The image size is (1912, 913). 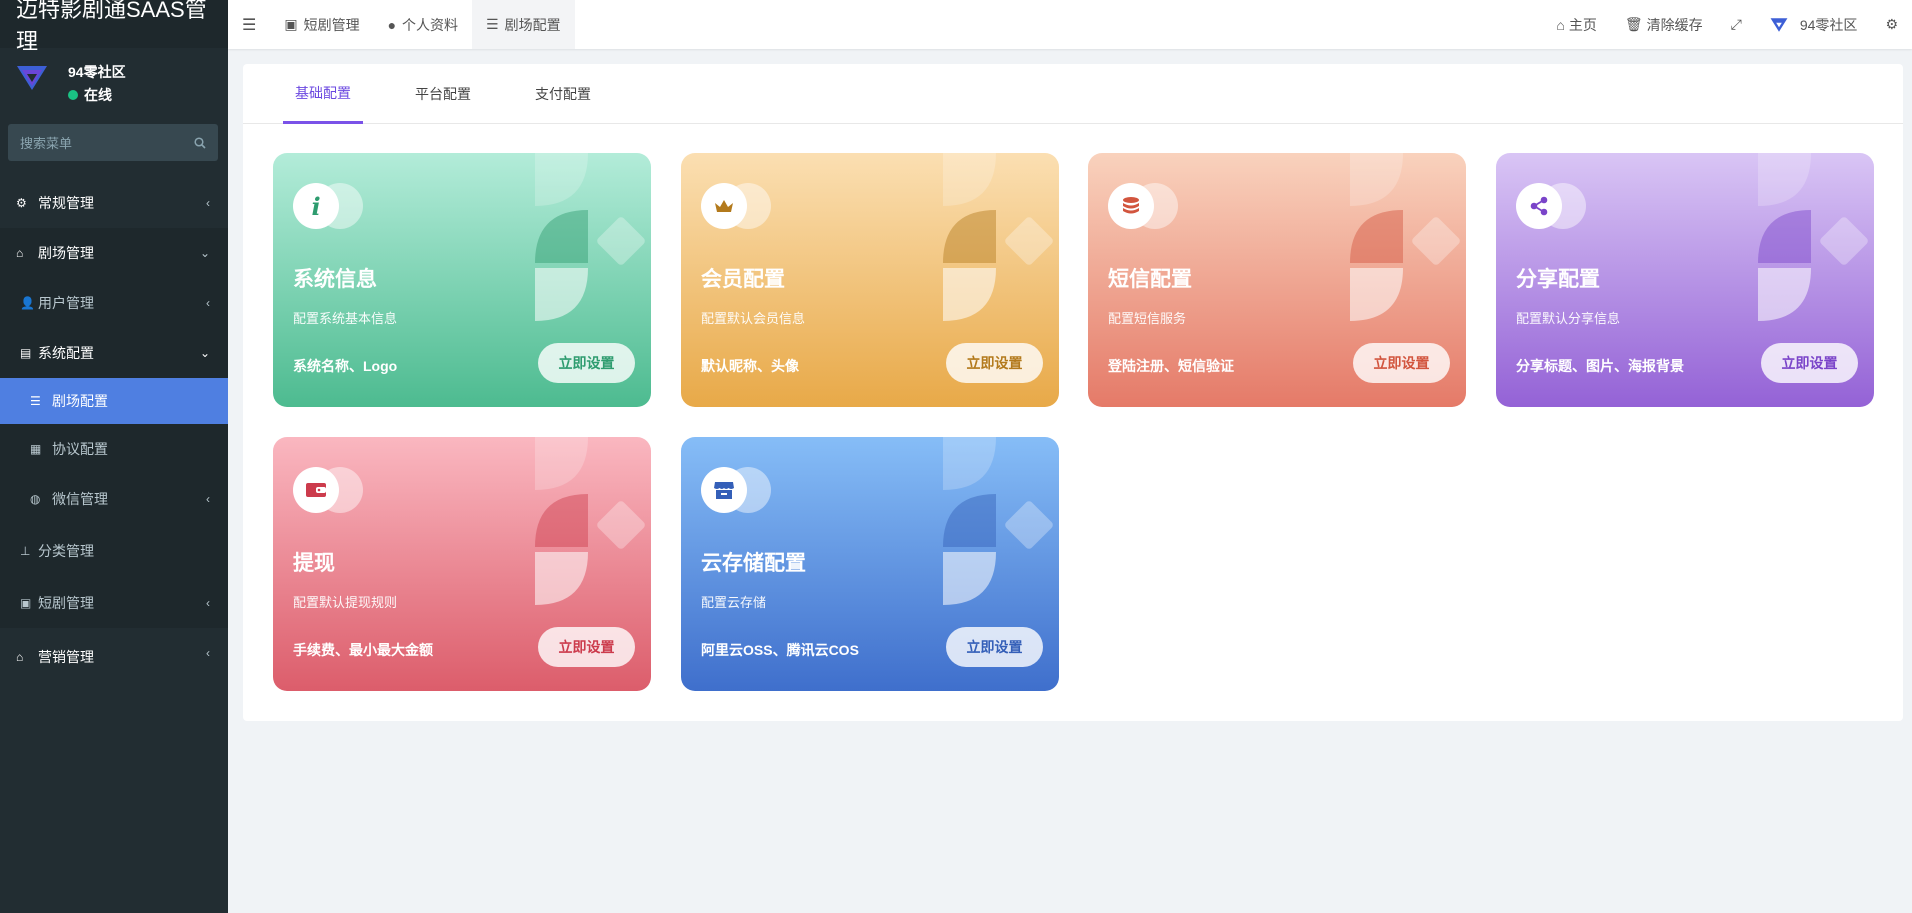 What do you see at coordinates (870, 280) in the screenshot?
I see `config-card: 会员配置 配置默认会员信息 默认昵称、头像 立即设置` at bounding box center [870, 280].